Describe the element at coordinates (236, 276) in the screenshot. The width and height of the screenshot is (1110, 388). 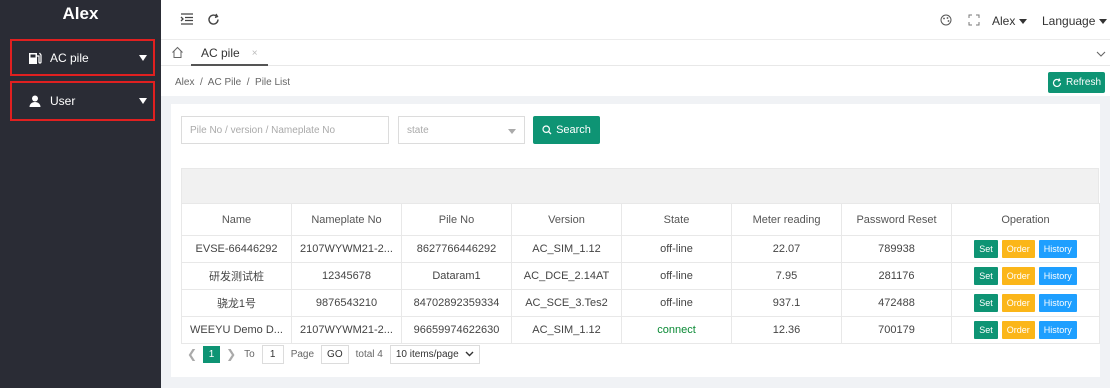
I see `cell-name: 研发测试桩` at that location.